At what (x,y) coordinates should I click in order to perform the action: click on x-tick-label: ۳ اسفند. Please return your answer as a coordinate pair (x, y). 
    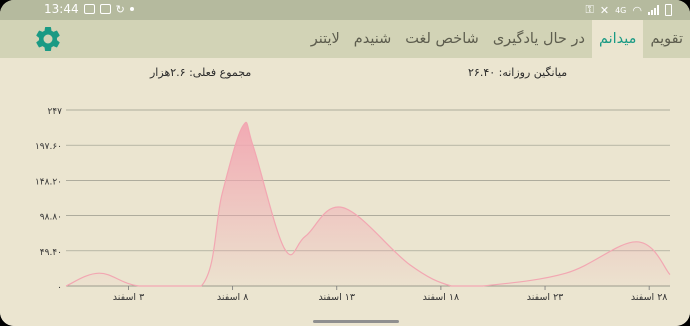
    Looking at the image, I should click on (128, 297).